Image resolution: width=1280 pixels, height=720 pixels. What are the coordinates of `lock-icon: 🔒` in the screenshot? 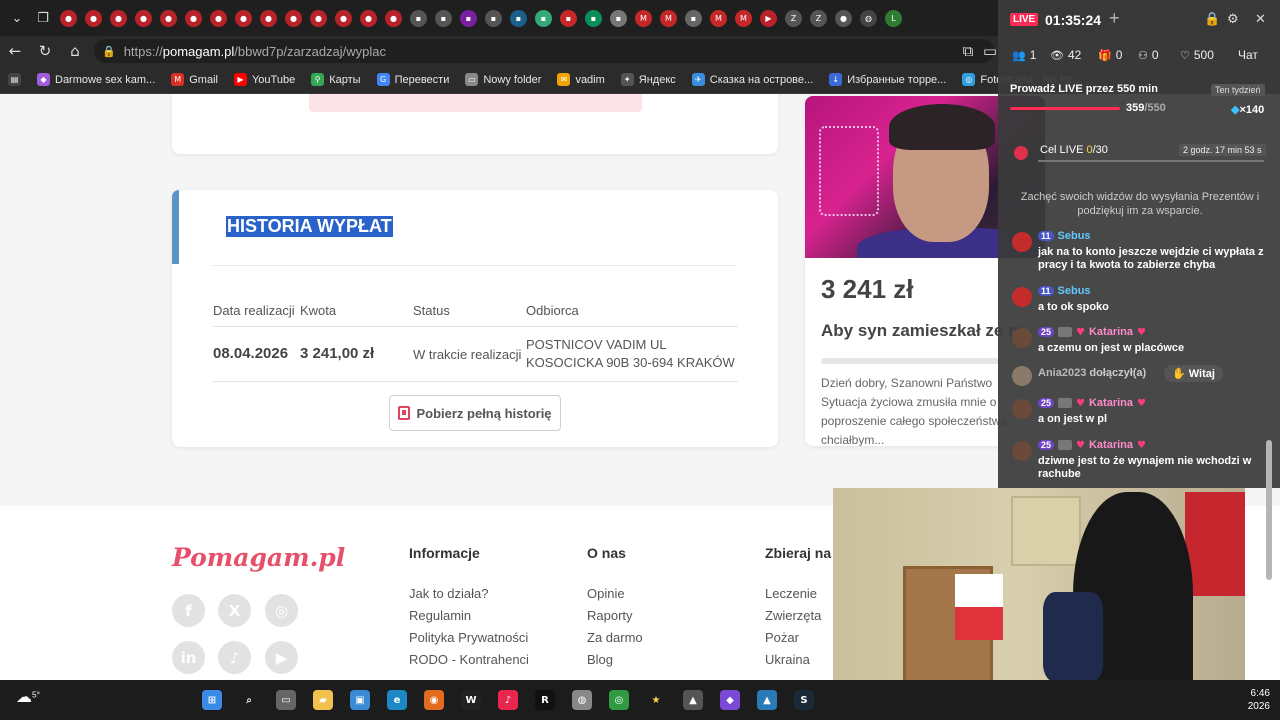 It's located at (1212, 19).